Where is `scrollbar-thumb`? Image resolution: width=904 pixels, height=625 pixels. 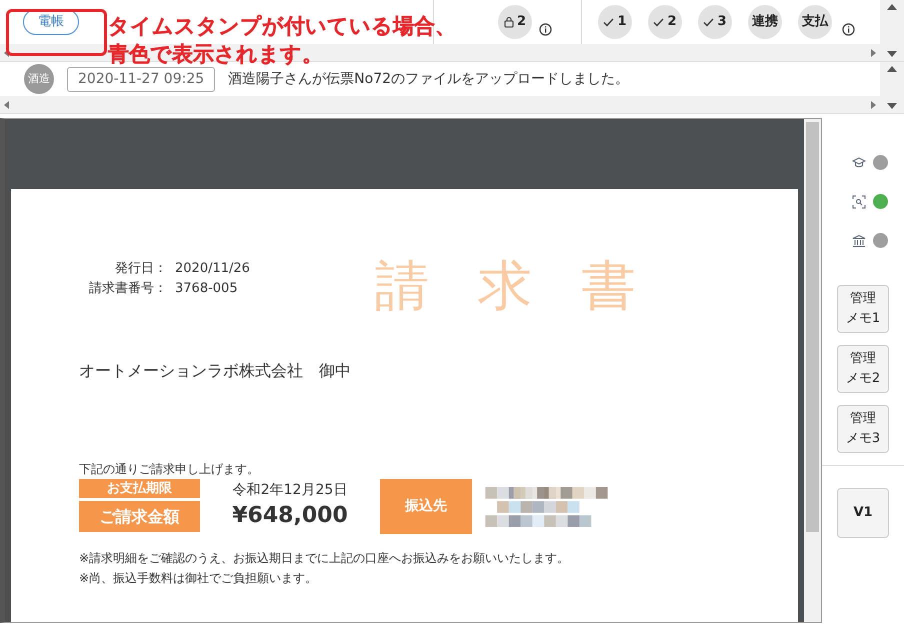
scrollbar-thumb is located at coordinates (812, 327).